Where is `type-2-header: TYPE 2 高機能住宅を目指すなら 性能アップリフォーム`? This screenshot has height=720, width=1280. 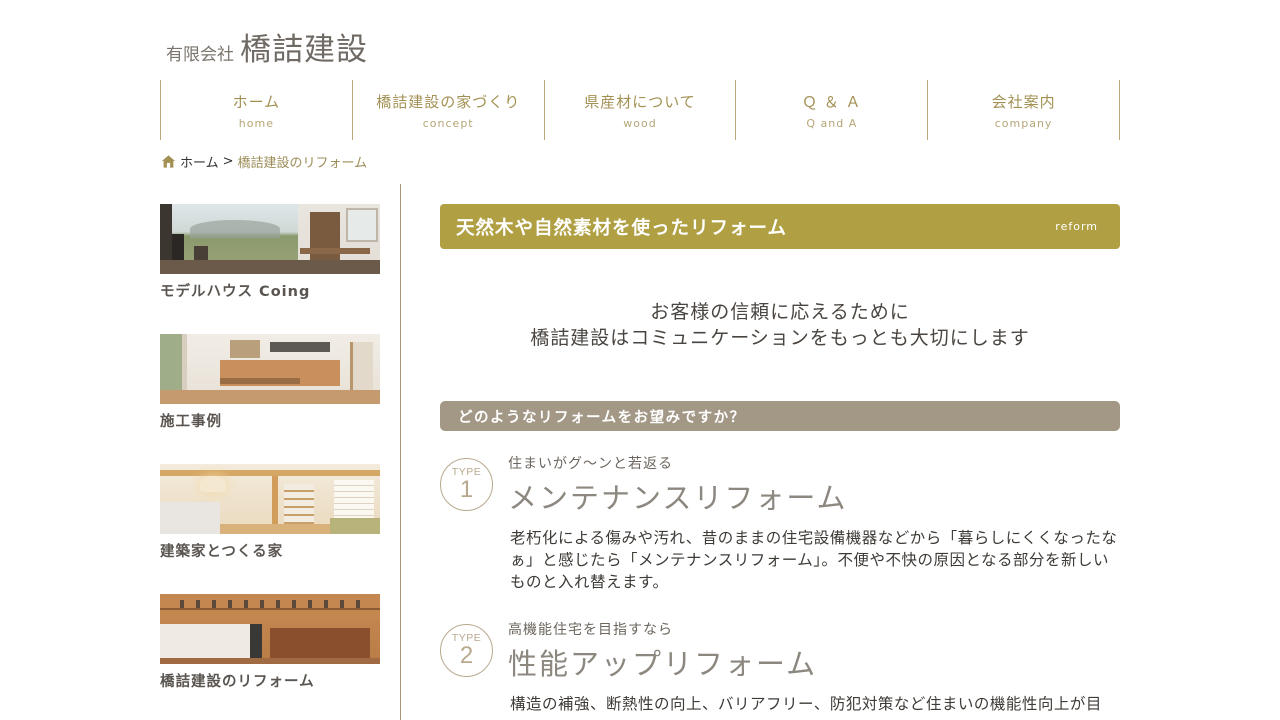
type-2-header: TYPE 2 高機能住宅を目指すなら 性能アップリフォーム is located at coordinates (780, 651).